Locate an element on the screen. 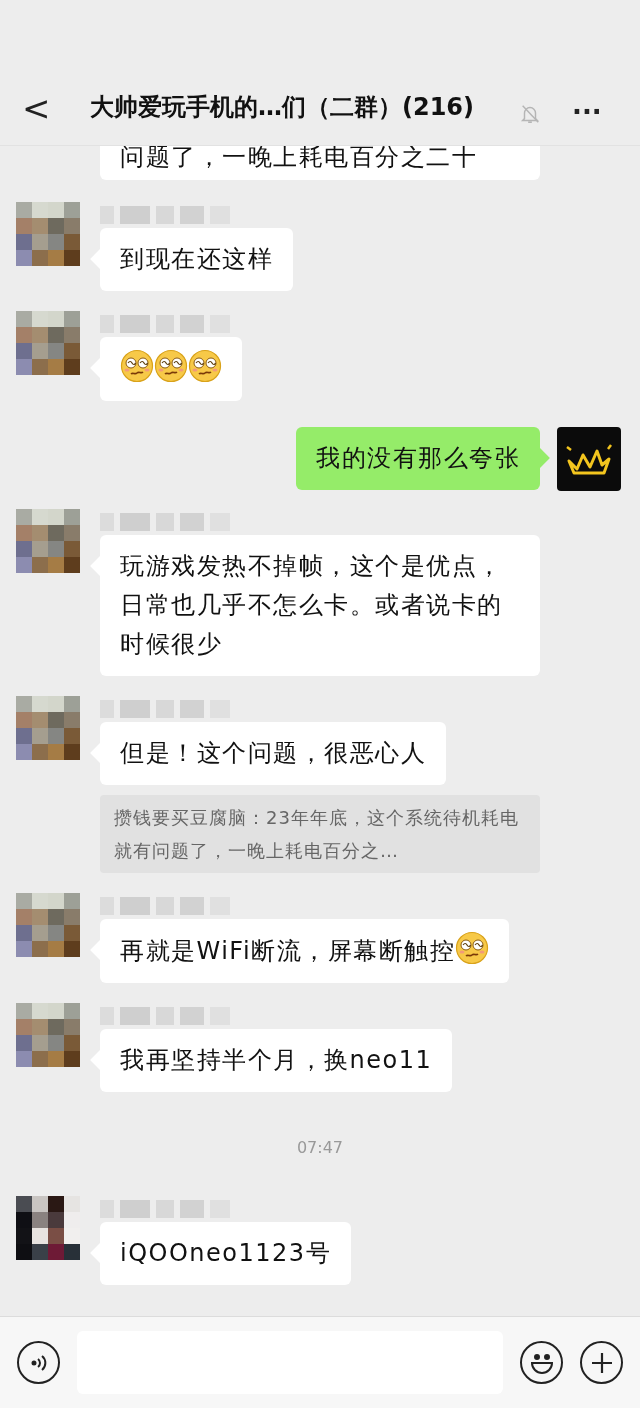 This screenshot has height=1408, width=640. message-bubble: 我的没有那么夸张 is located at coordinates (418, 458).